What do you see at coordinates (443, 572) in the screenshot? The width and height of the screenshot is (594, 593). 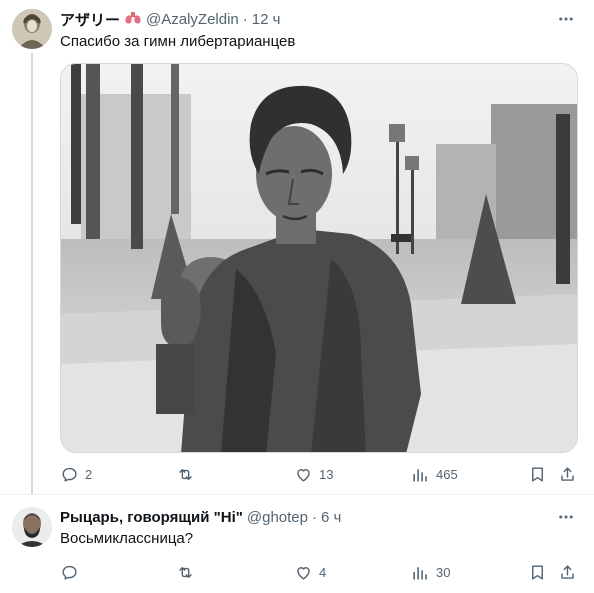 I see `view-count: 30` at bounding box center [443, 572].